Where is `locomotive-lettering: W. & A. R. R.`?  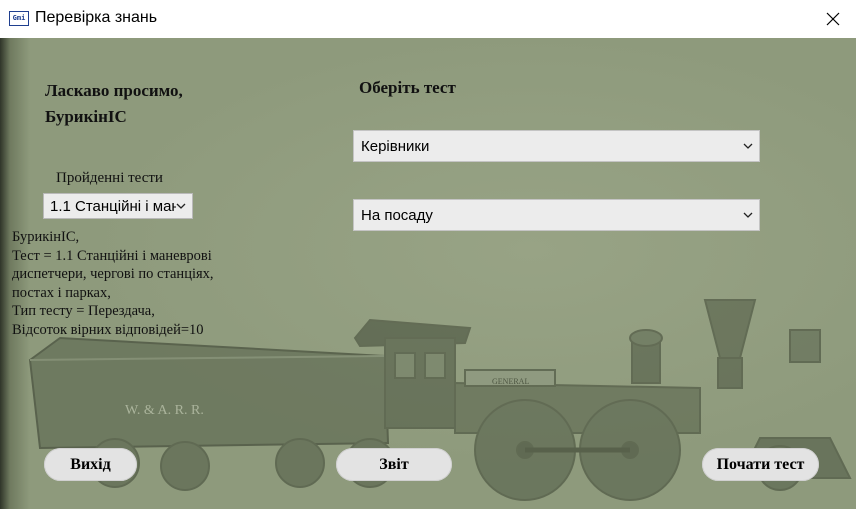 locomotive-lettering: W. & A. R. R. is located at coordinates (164, 410).